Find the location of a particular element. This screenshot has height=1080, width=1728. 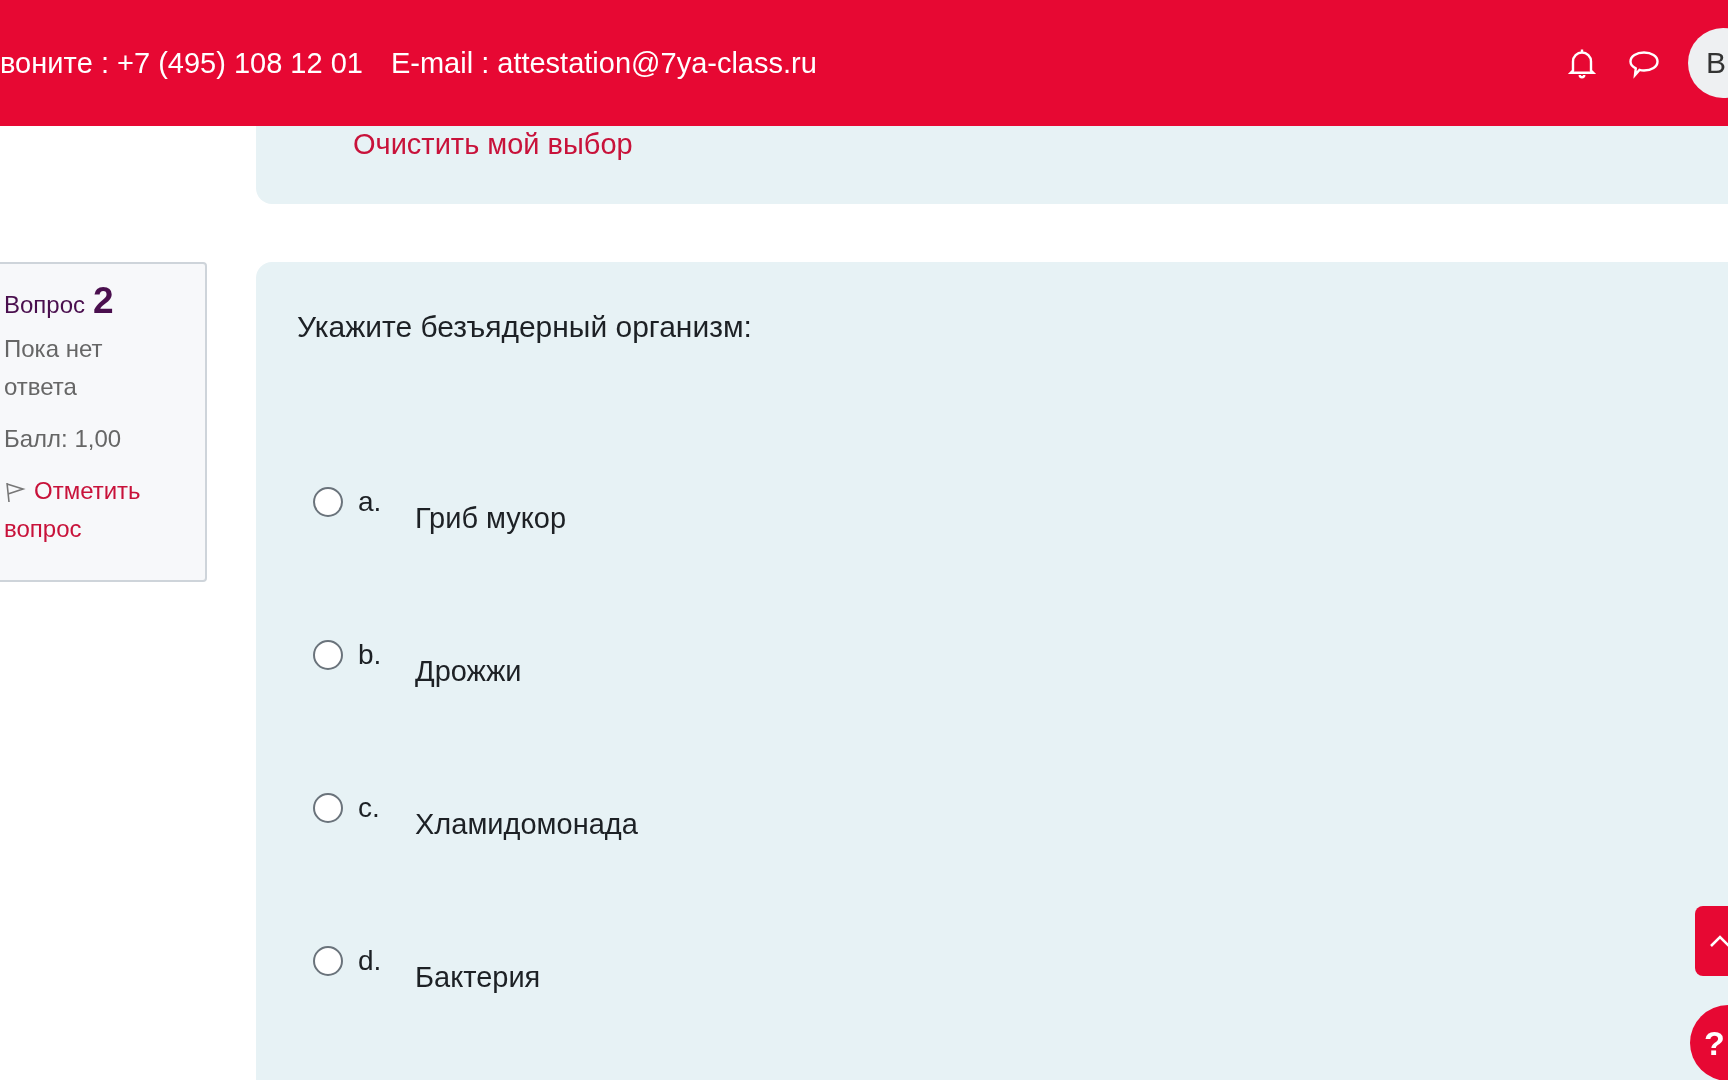

flag-icon is located at coordinates (15, 492).